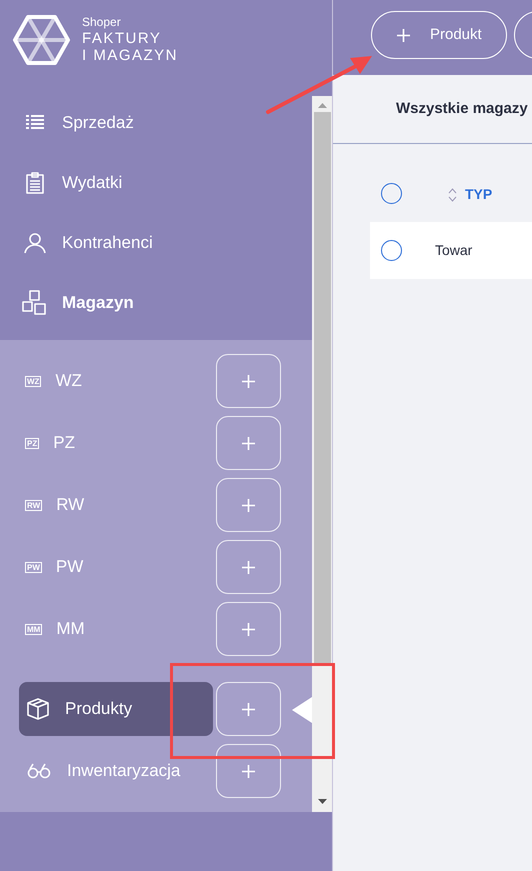 This screenshot has width=532, height=871. What do you see at coordinates (32, 443) in the screenshot?
I see `document-code-icon: PZ` at bounding box center [32, 443].